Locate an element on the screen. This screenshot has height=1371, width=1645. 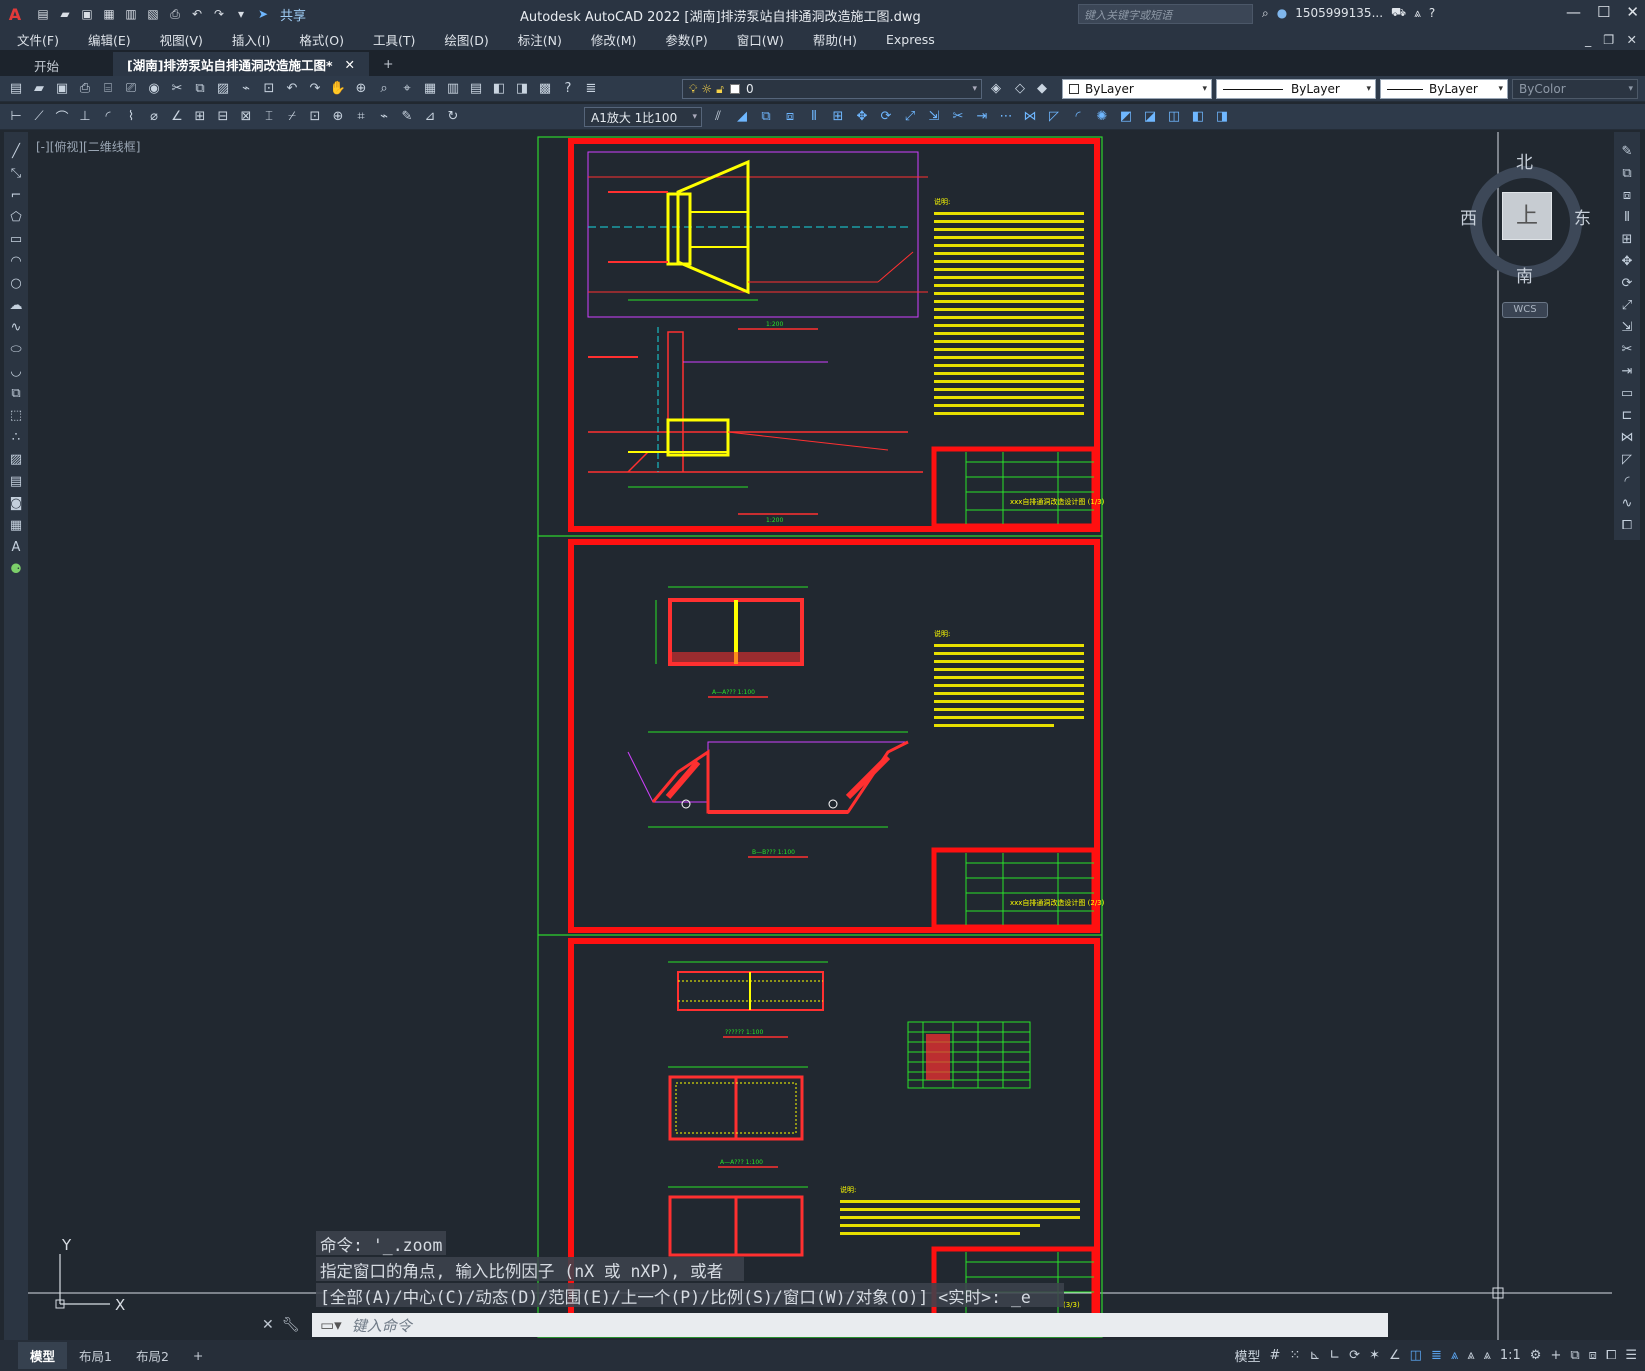
dimstyle-icon: ⫽ is located at coordinates (718, 117).